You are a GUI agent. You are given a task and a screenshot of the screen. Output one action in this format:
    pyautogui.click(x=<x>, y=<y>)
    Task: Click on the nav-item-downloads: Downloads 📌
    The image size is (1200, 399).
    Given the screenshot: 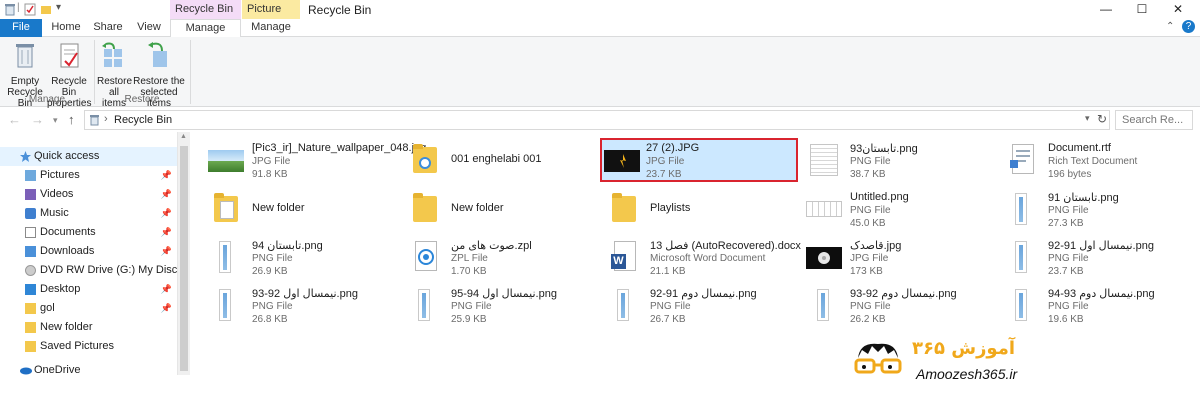 What is the action you would take?
    pyautogui.click(x=88, y=251)
    